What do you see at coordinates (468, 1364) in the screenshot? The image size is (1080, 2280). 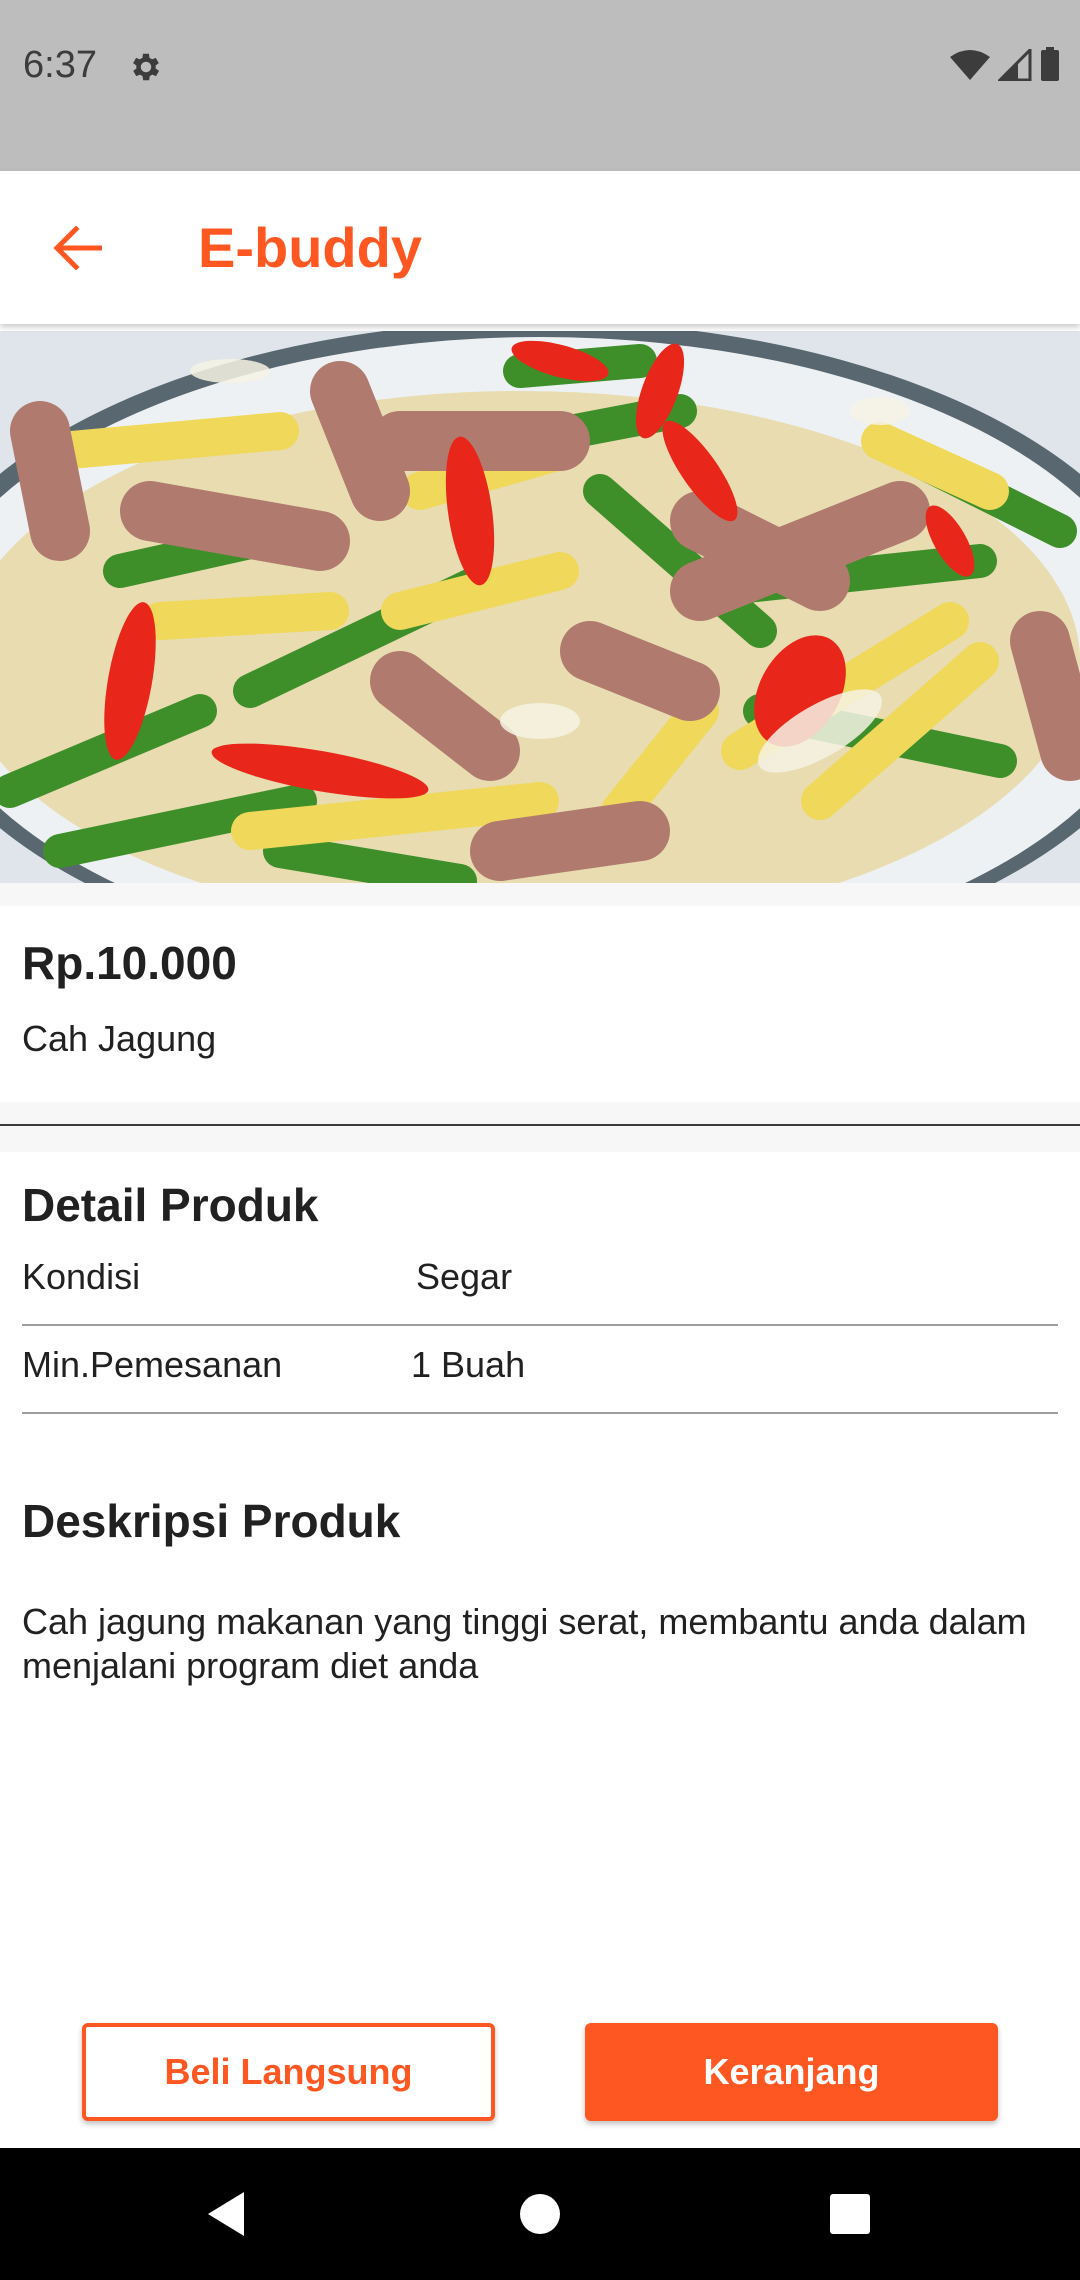 I see `detail-value: 1 Buah` at bounding box center [468, 1364].